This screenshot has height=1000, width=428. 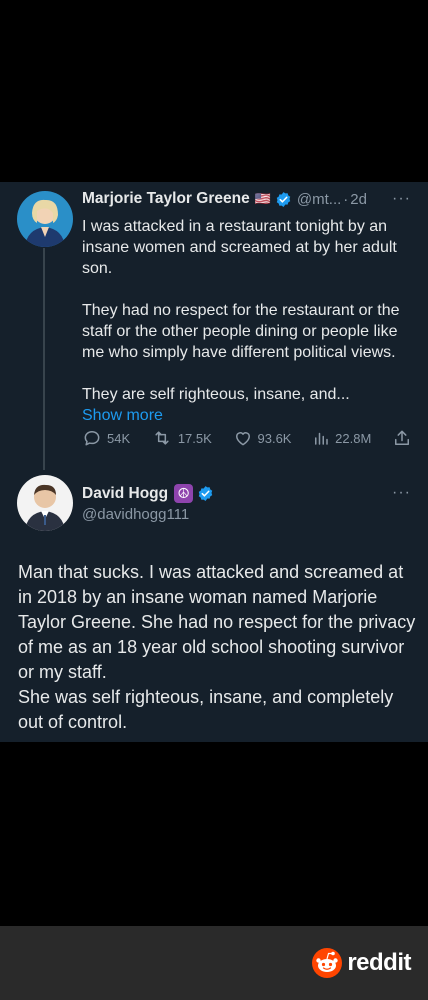 I want to click on tweet1-time: 2d, so click(x=358, y=199).